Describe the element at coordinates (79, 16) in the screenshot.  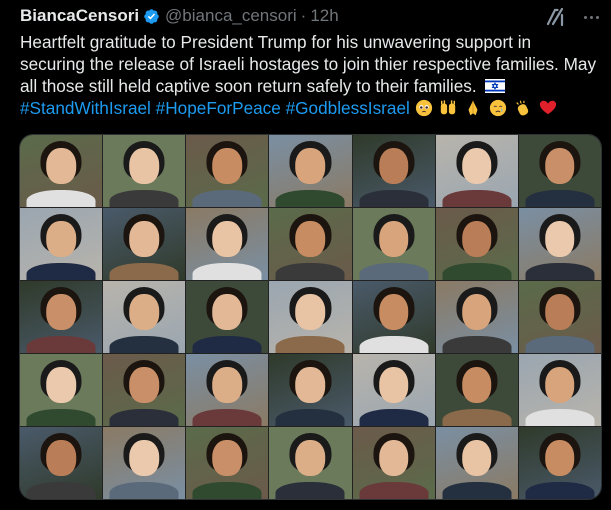
I see `author-name: BiancaCensori` at that location.